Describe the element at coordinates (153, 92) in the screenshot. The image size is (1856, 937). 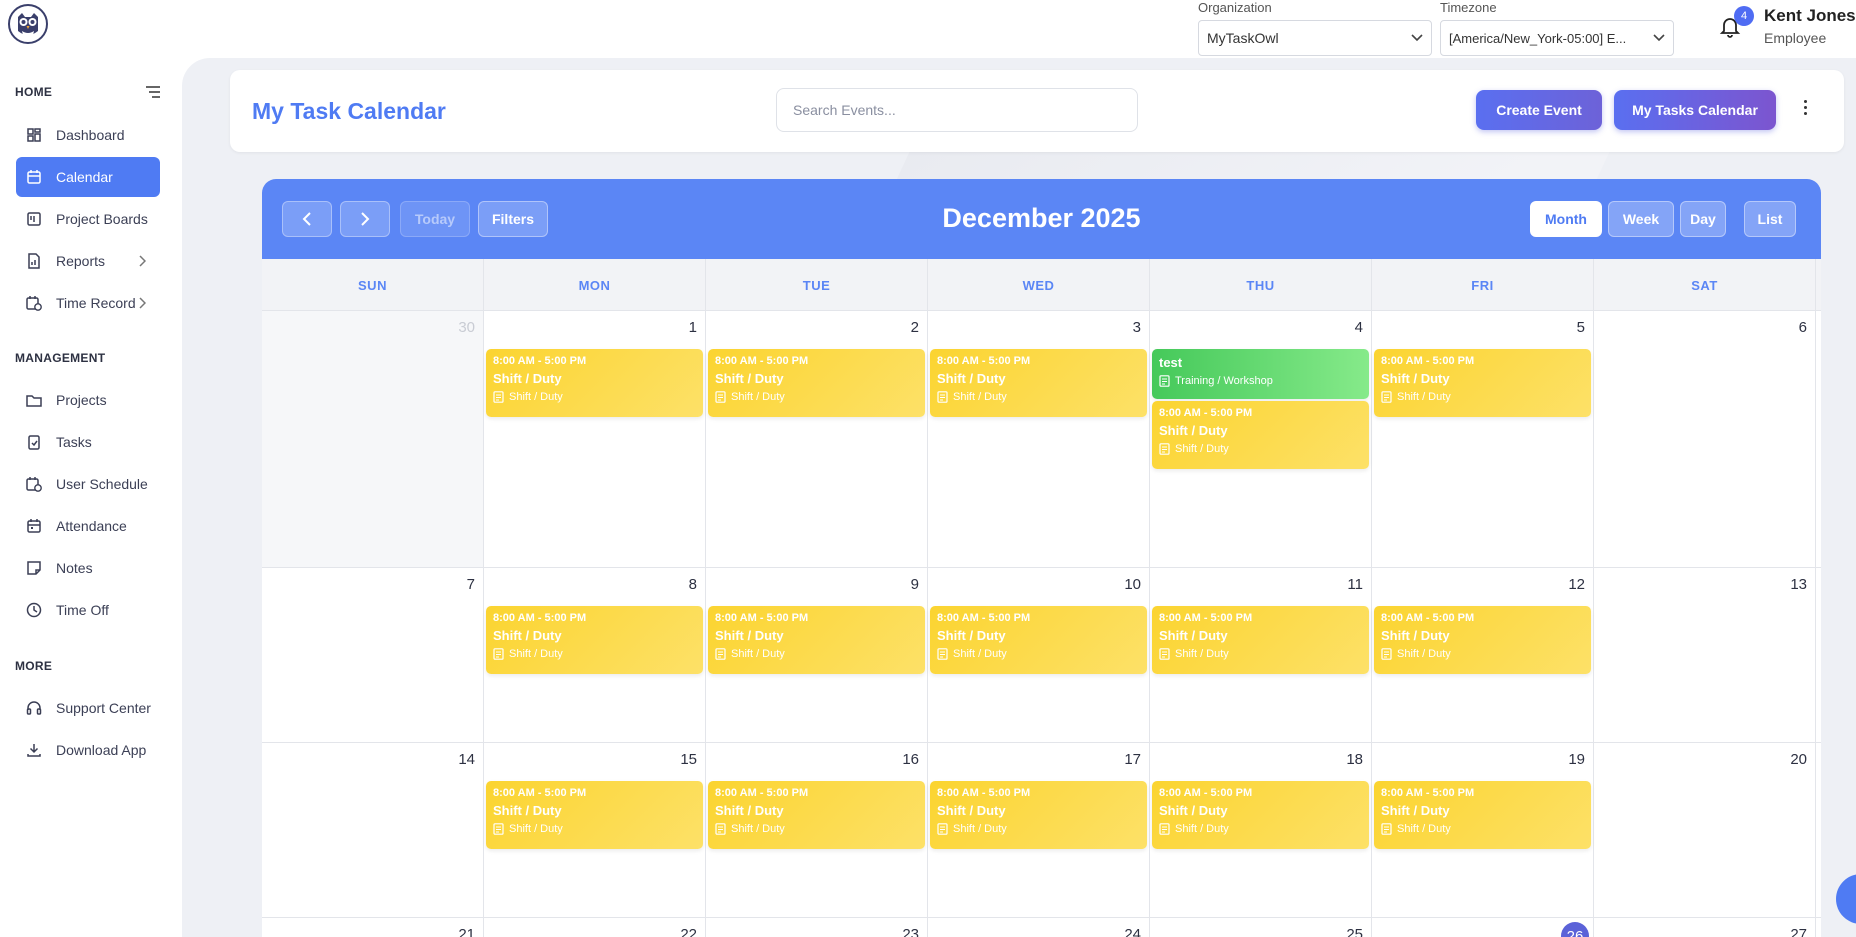
I see `collapse-menu-icon` at that location.